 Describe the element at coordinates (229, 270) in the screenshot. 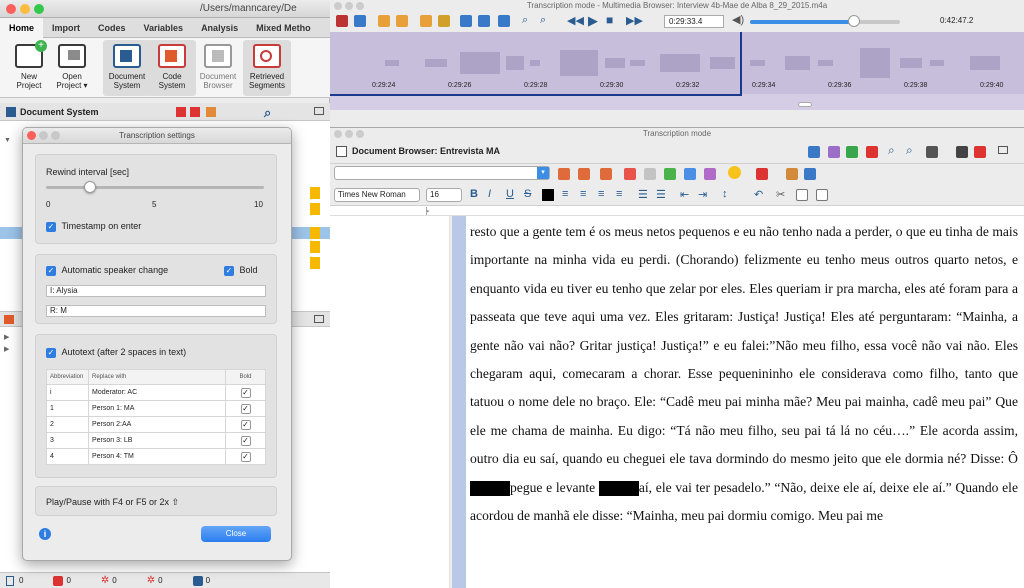

I see `bold-checkbox: ✓` at that location.